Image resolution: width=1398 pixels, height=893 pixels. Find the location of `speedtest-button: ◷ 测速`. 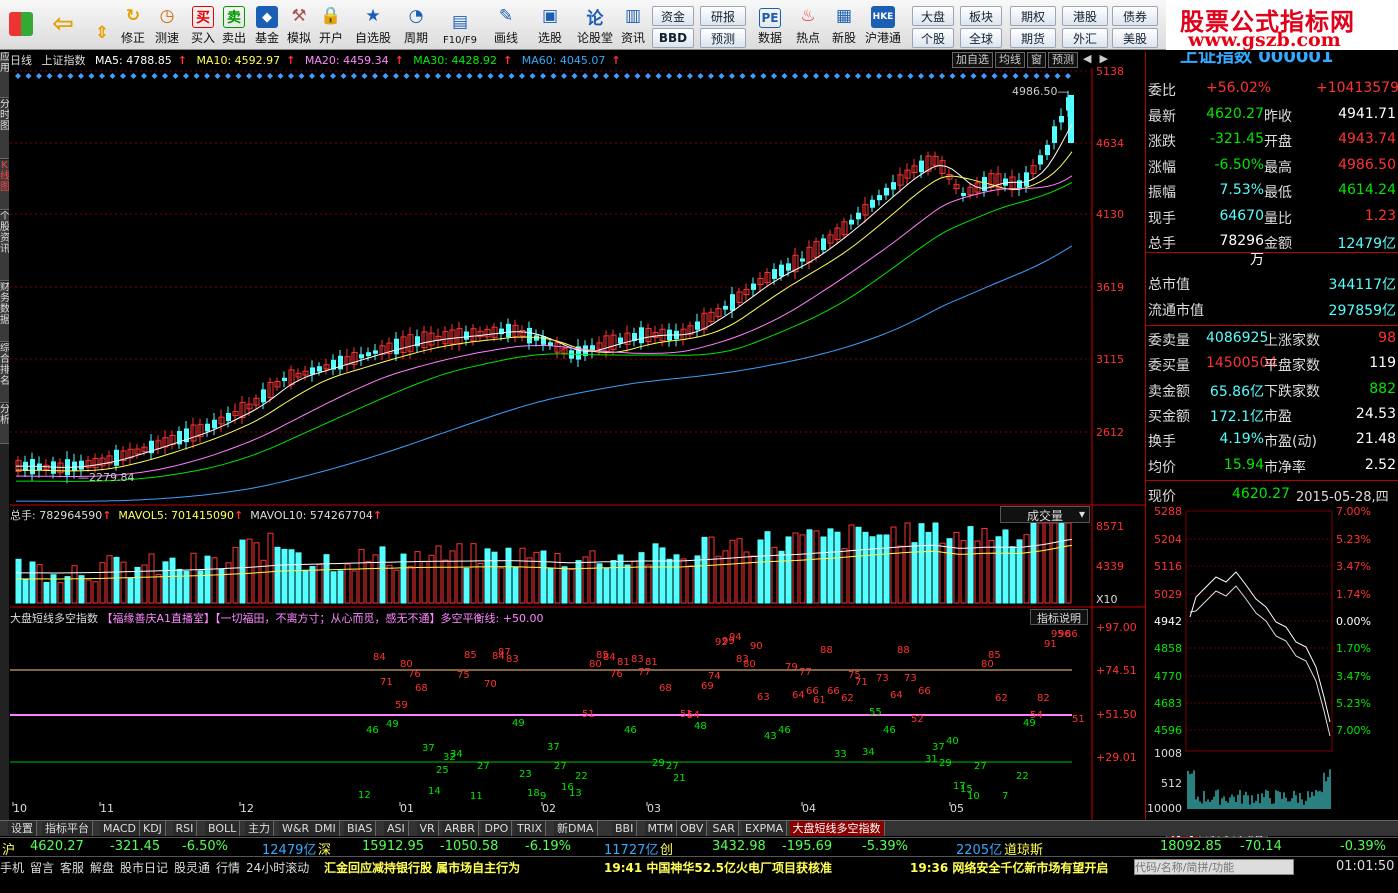

speedtest-button: ◷ 测速 is located at coordinates (167, 25).